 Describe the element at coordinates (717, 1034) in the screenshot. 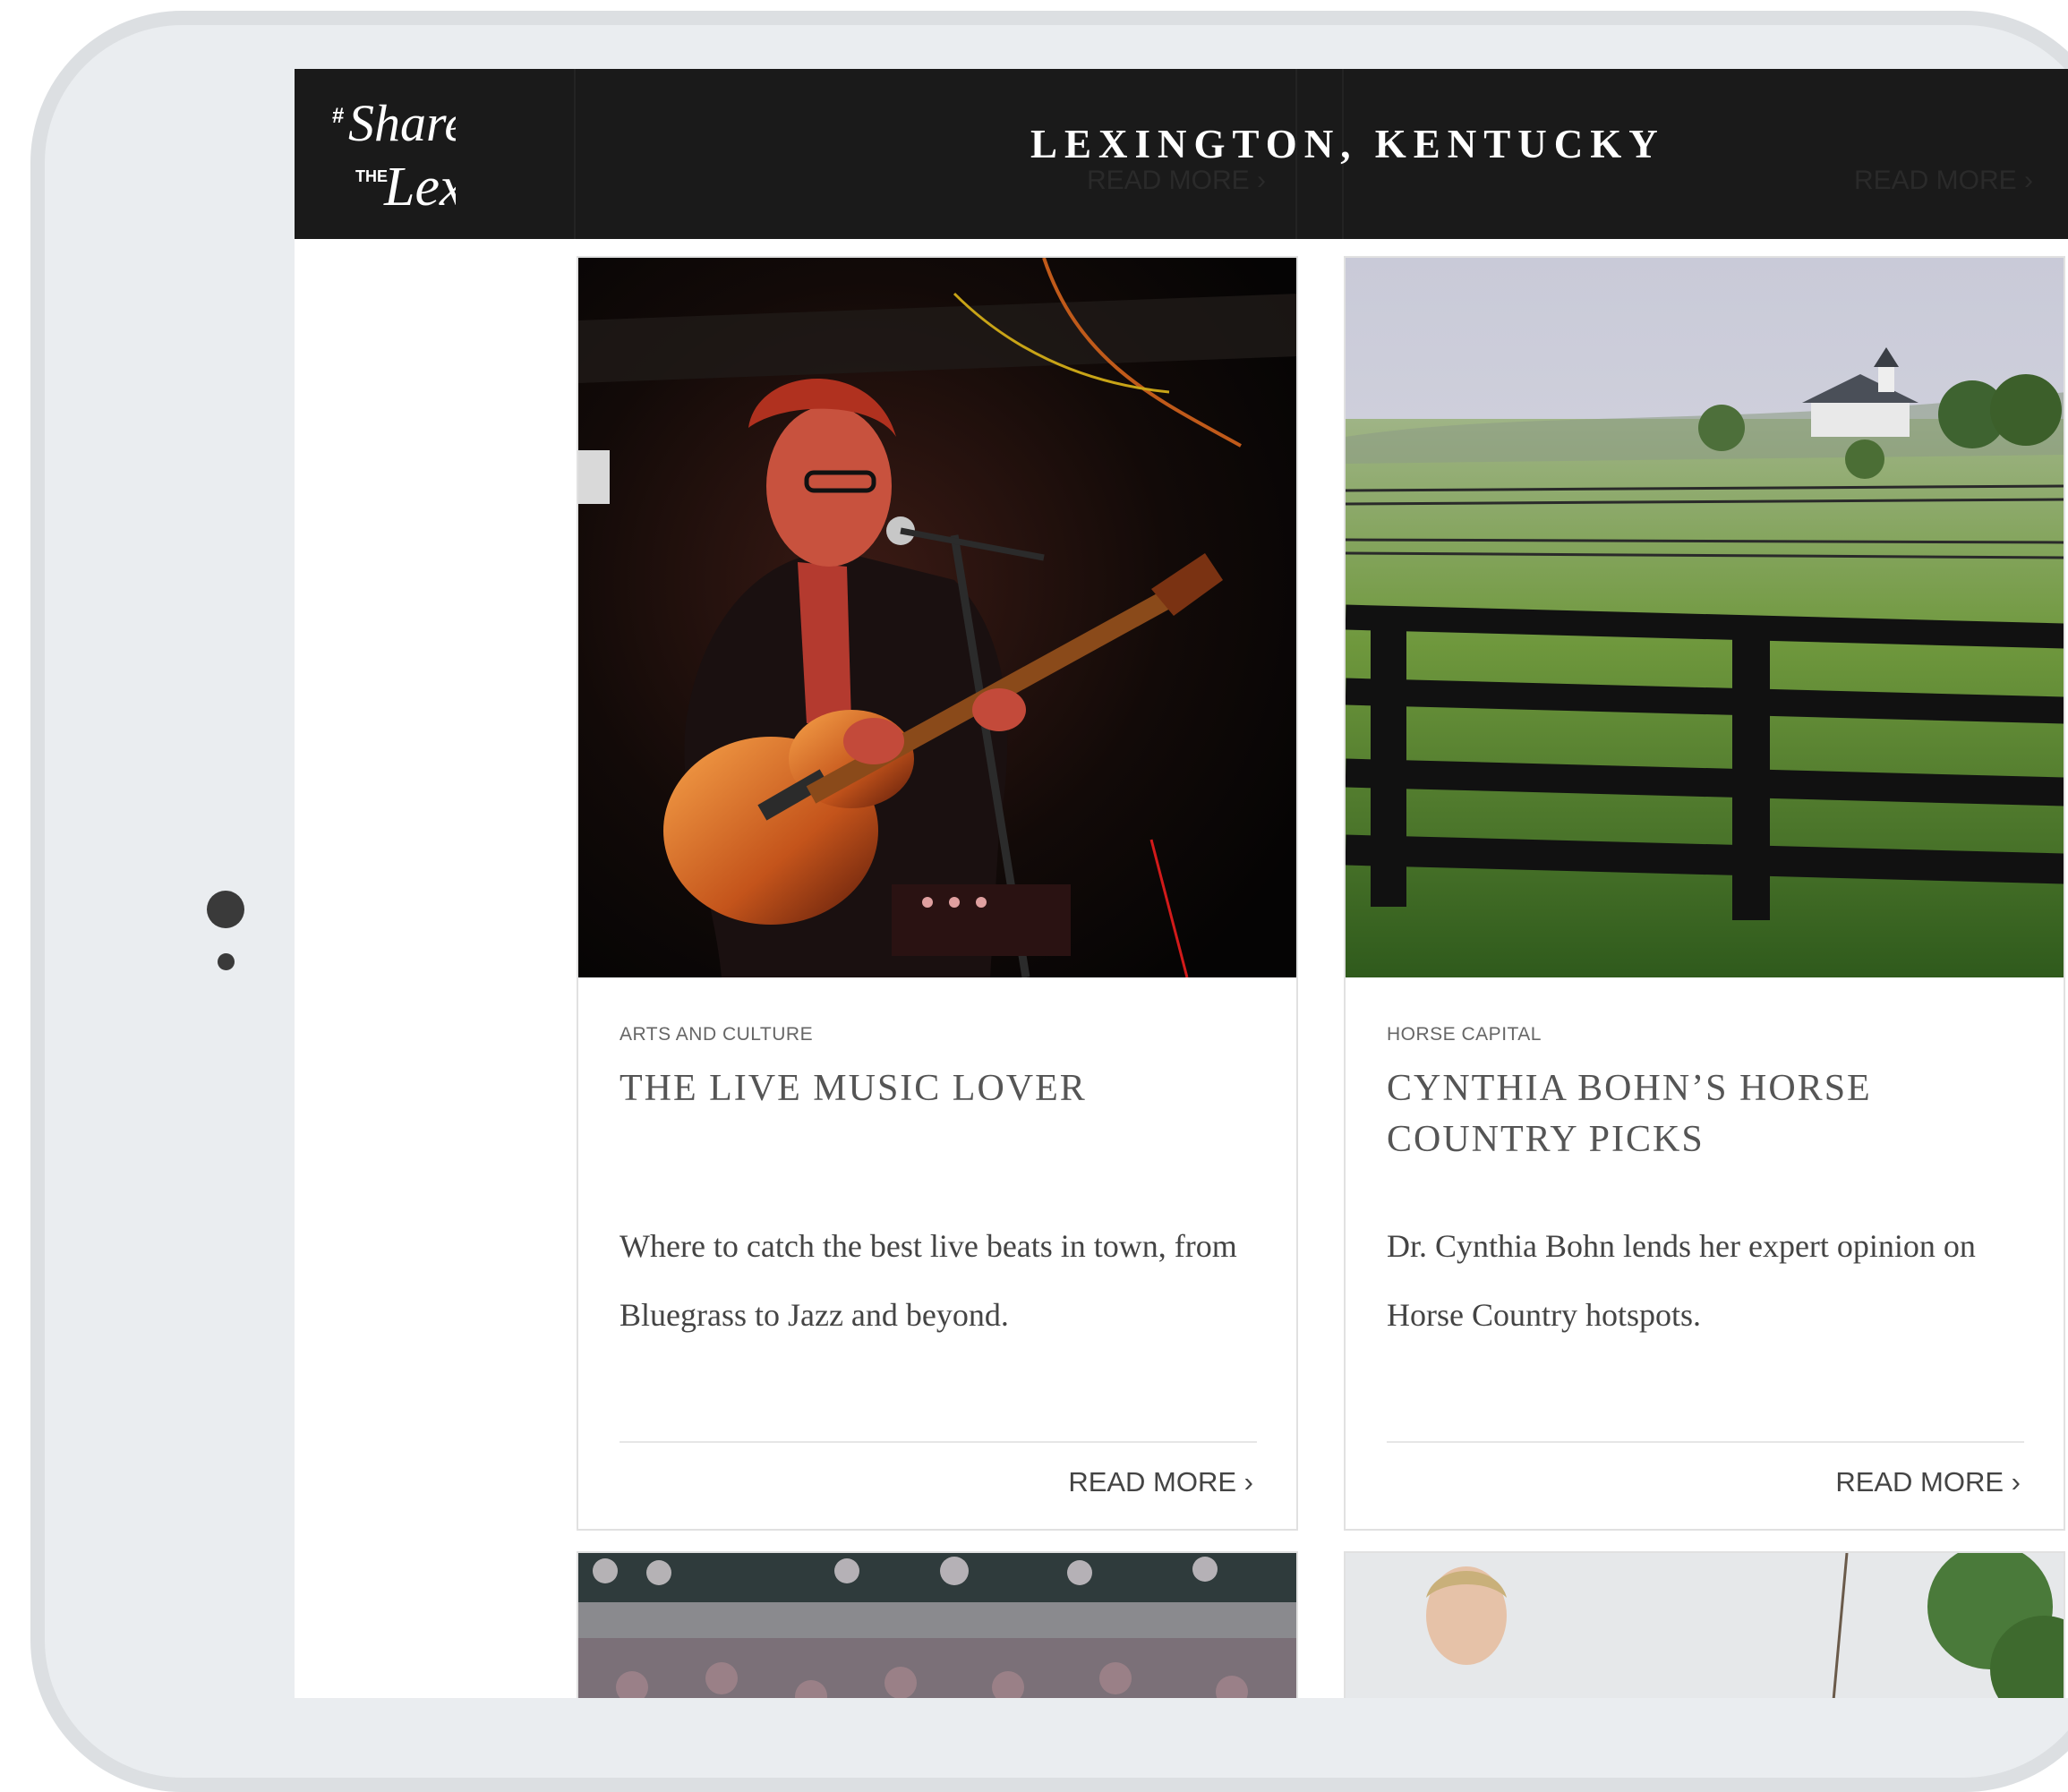

I see `category-label: ARTS AND CULTURE` at that location.